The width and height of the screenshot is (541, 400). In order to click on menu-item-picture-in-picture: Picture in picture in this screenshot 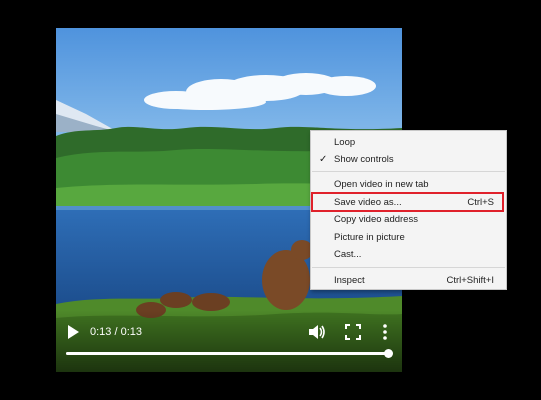, I will do `click(408, 237)`.